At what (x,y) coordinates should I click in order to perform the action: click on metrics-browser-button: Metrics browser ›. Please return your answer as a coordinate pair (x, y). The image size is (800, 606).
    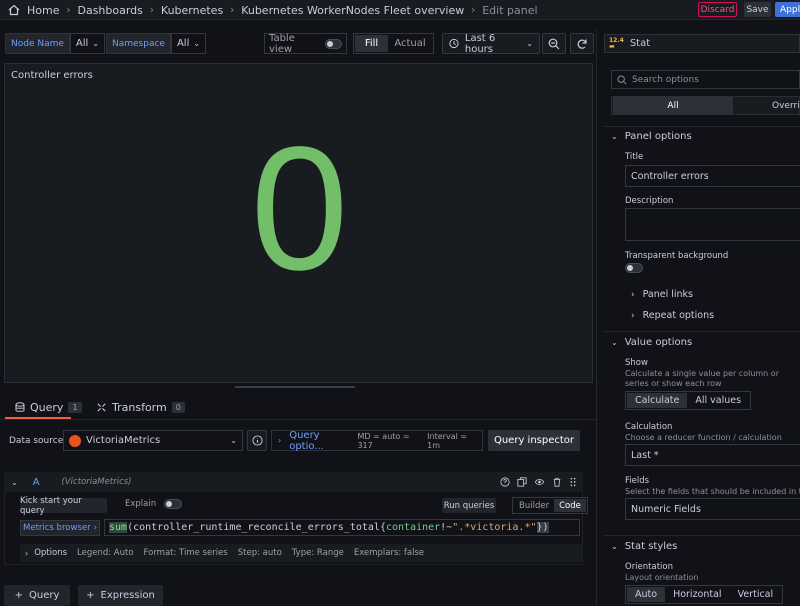
    Looking at the image, I should click on (60, 528).